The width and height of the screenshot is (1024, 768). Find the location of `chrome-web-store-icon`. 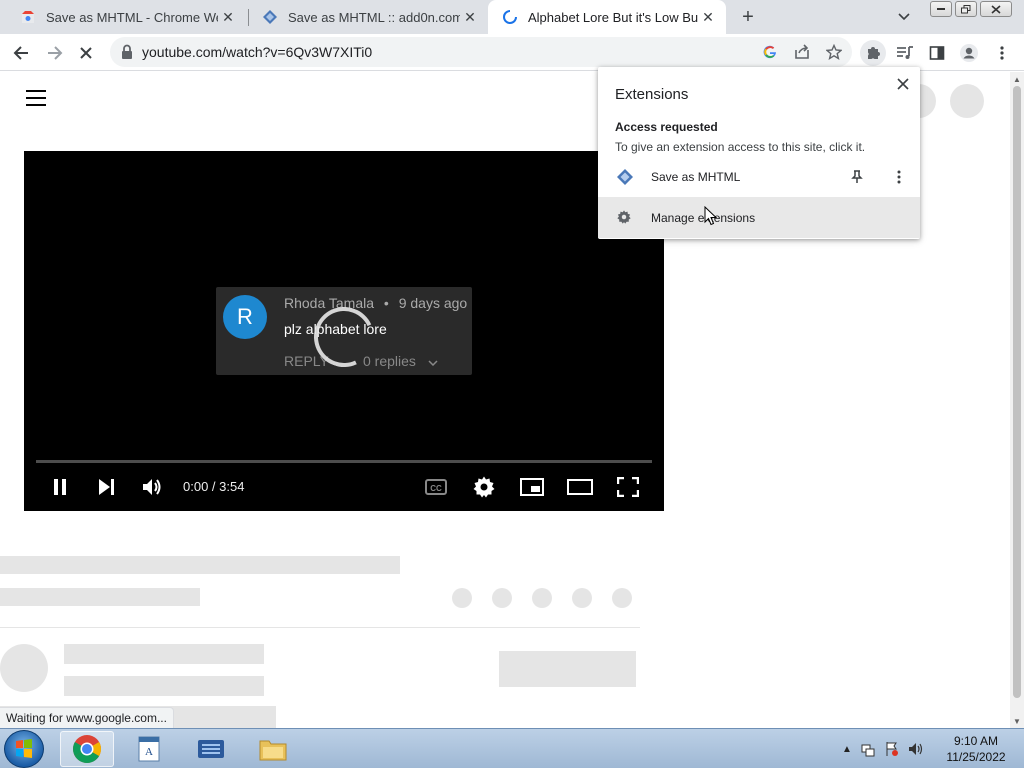

chrome-web-store-icon is located at coordinates (28, 17).